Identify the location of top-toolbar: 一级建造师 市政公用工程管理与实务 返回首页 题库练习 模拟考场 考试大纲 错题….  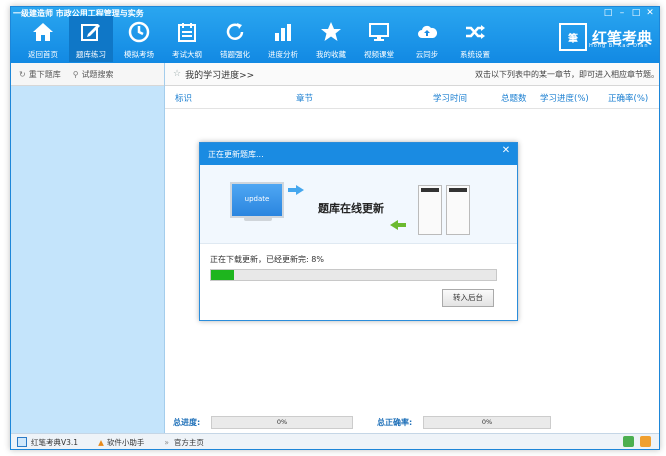
(335, 35).